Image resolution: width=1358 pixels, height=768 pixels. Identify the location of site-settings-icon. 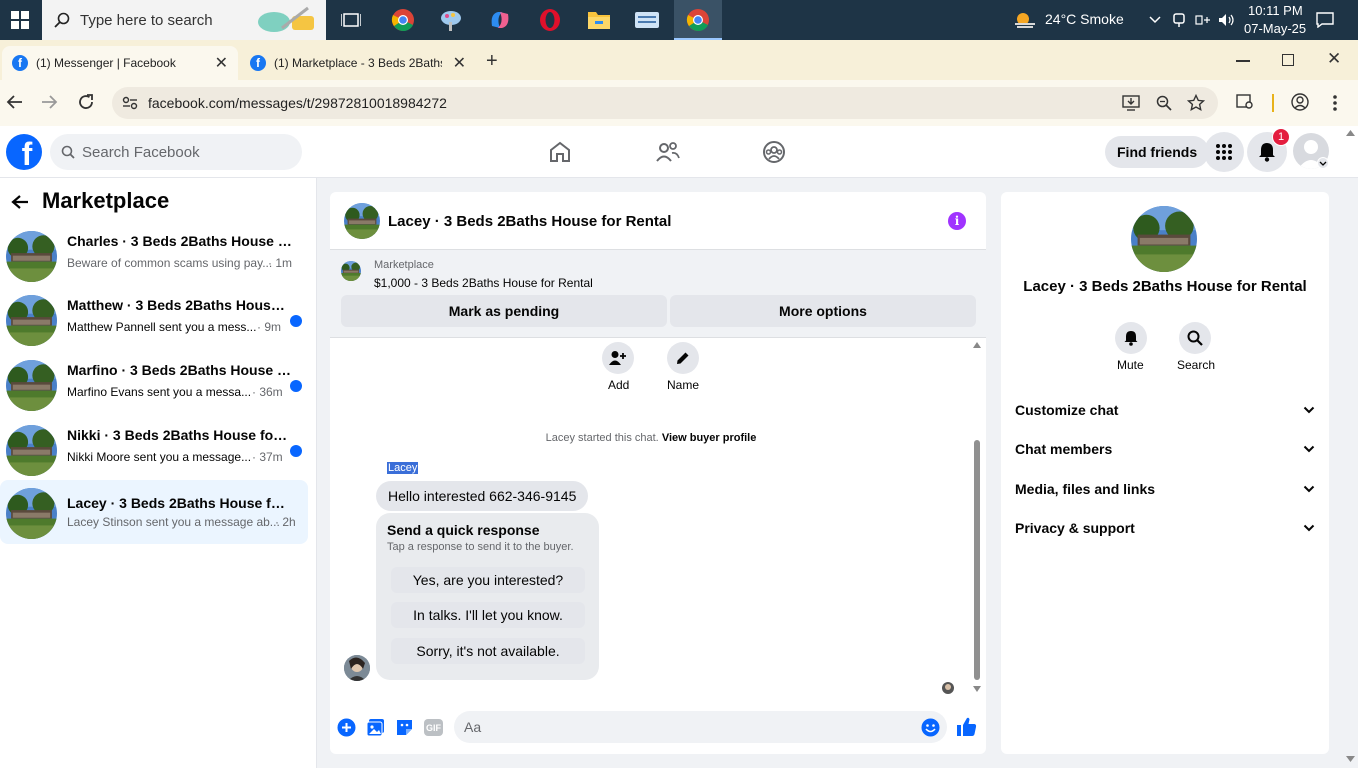
(130, 103).